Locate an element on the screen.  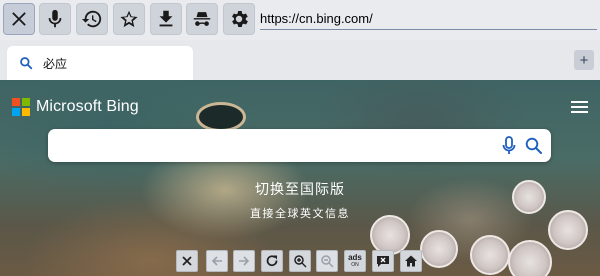
adblock-button: ads ON is located at coordinates (355, 261).